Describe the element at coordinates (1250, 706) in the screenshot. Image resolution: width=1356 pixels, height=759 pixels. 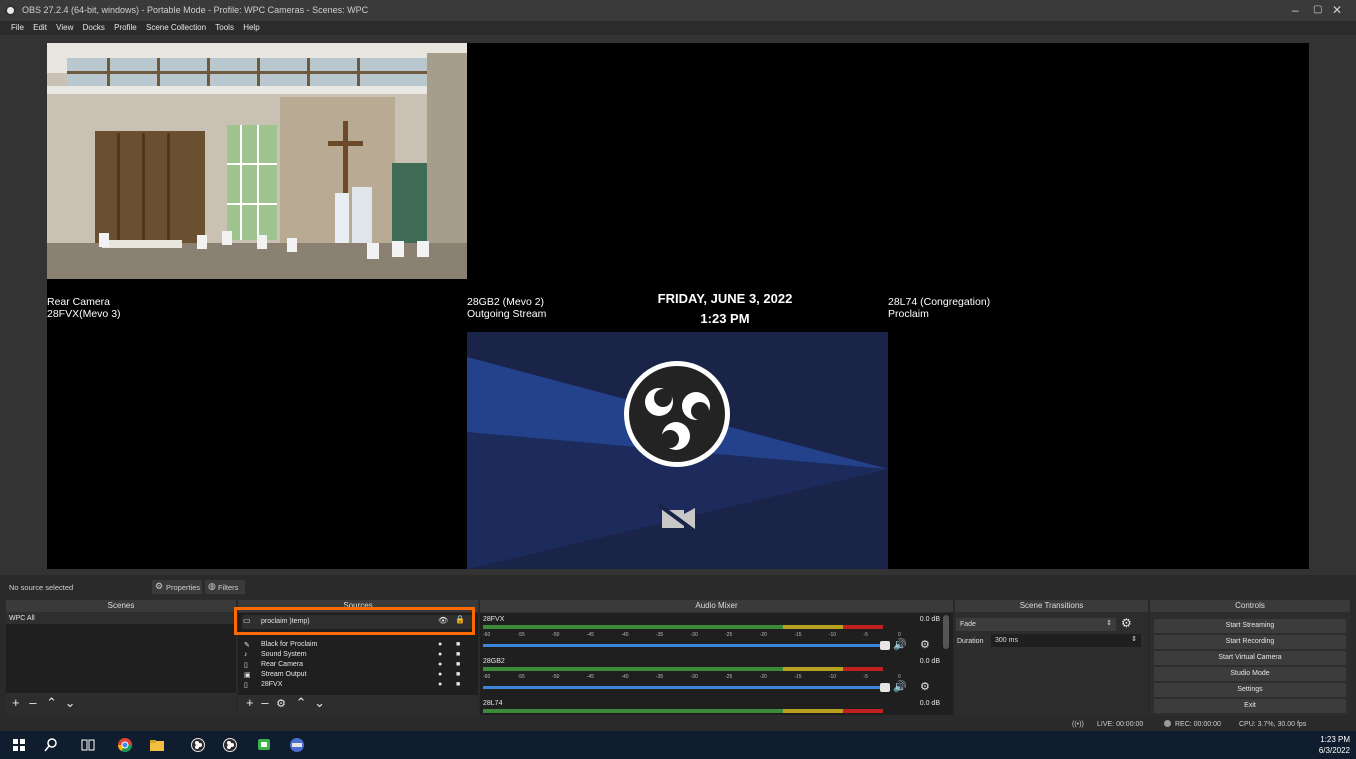
I see `exit-button: Exit` at that location.